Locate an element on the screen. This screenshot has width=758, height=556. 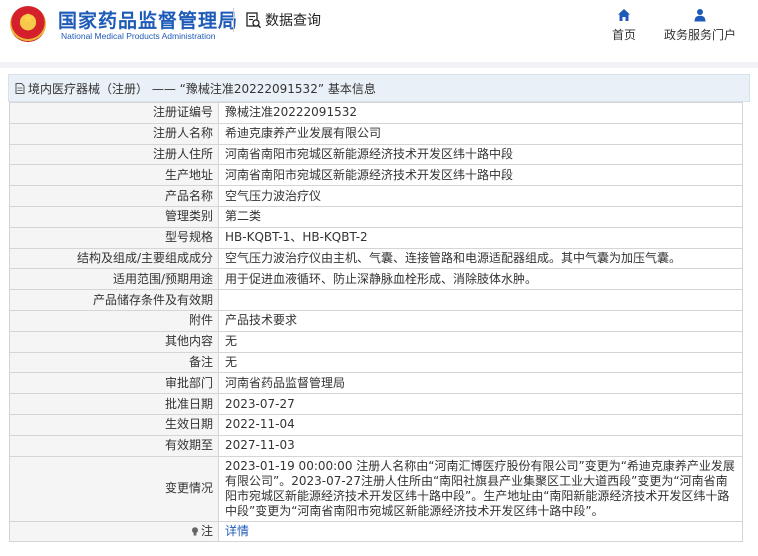
data-query-label: 数据查询 is located at coordinates (293, 21).